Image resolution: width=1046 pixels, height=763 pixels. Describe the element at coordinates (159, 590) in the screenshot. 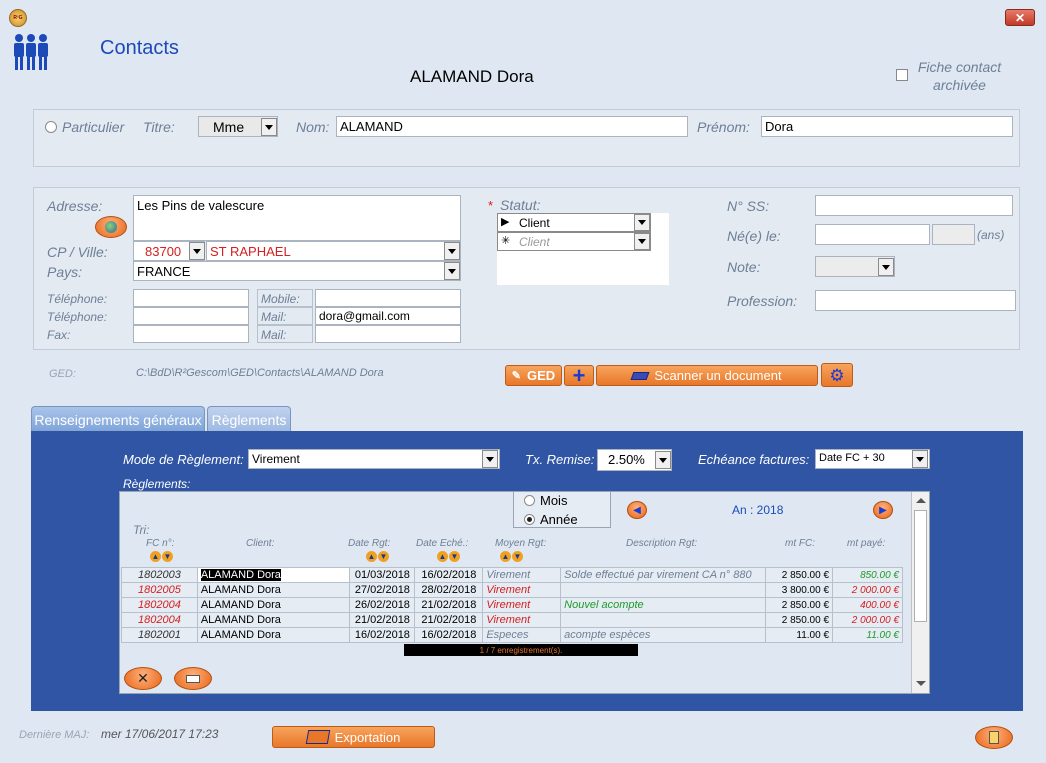

I see `cell-fc: 1802005` at that location.